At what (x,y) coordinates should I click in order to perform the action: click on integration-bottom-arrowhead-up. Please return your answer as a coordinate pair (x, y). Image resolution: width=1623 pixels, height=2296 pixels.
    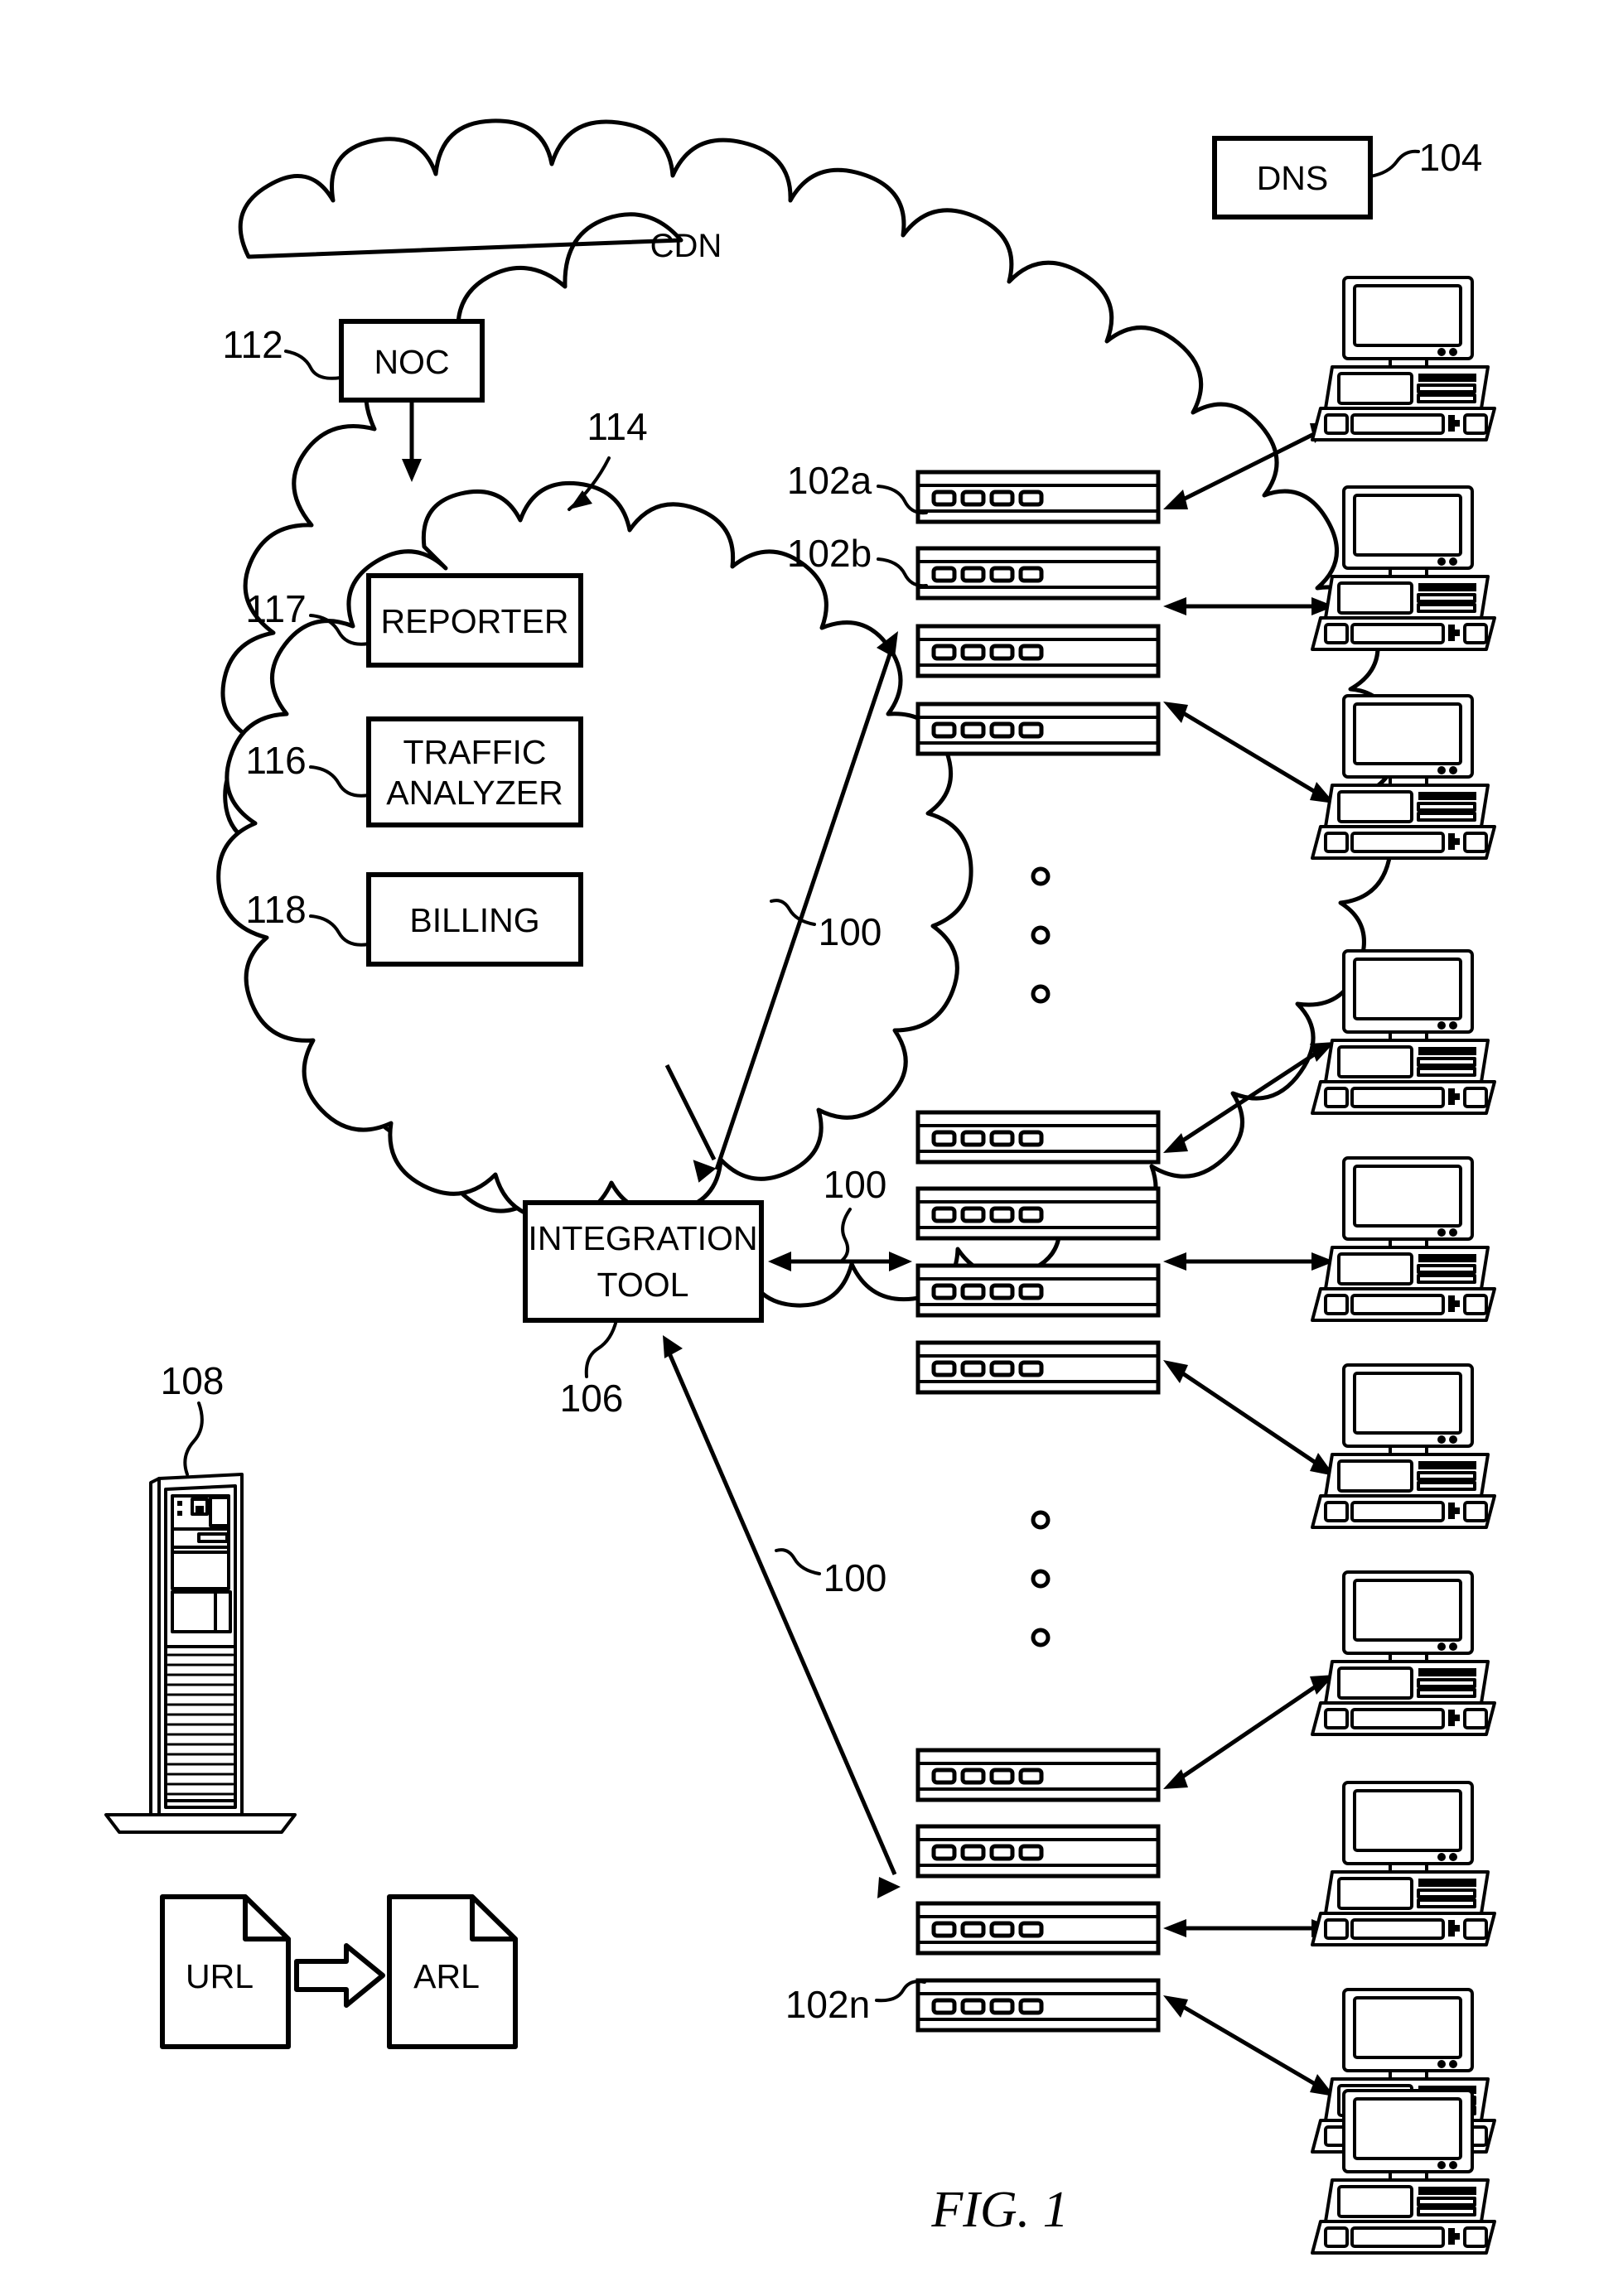
    Looking at the image, I should click on (673, 1346).